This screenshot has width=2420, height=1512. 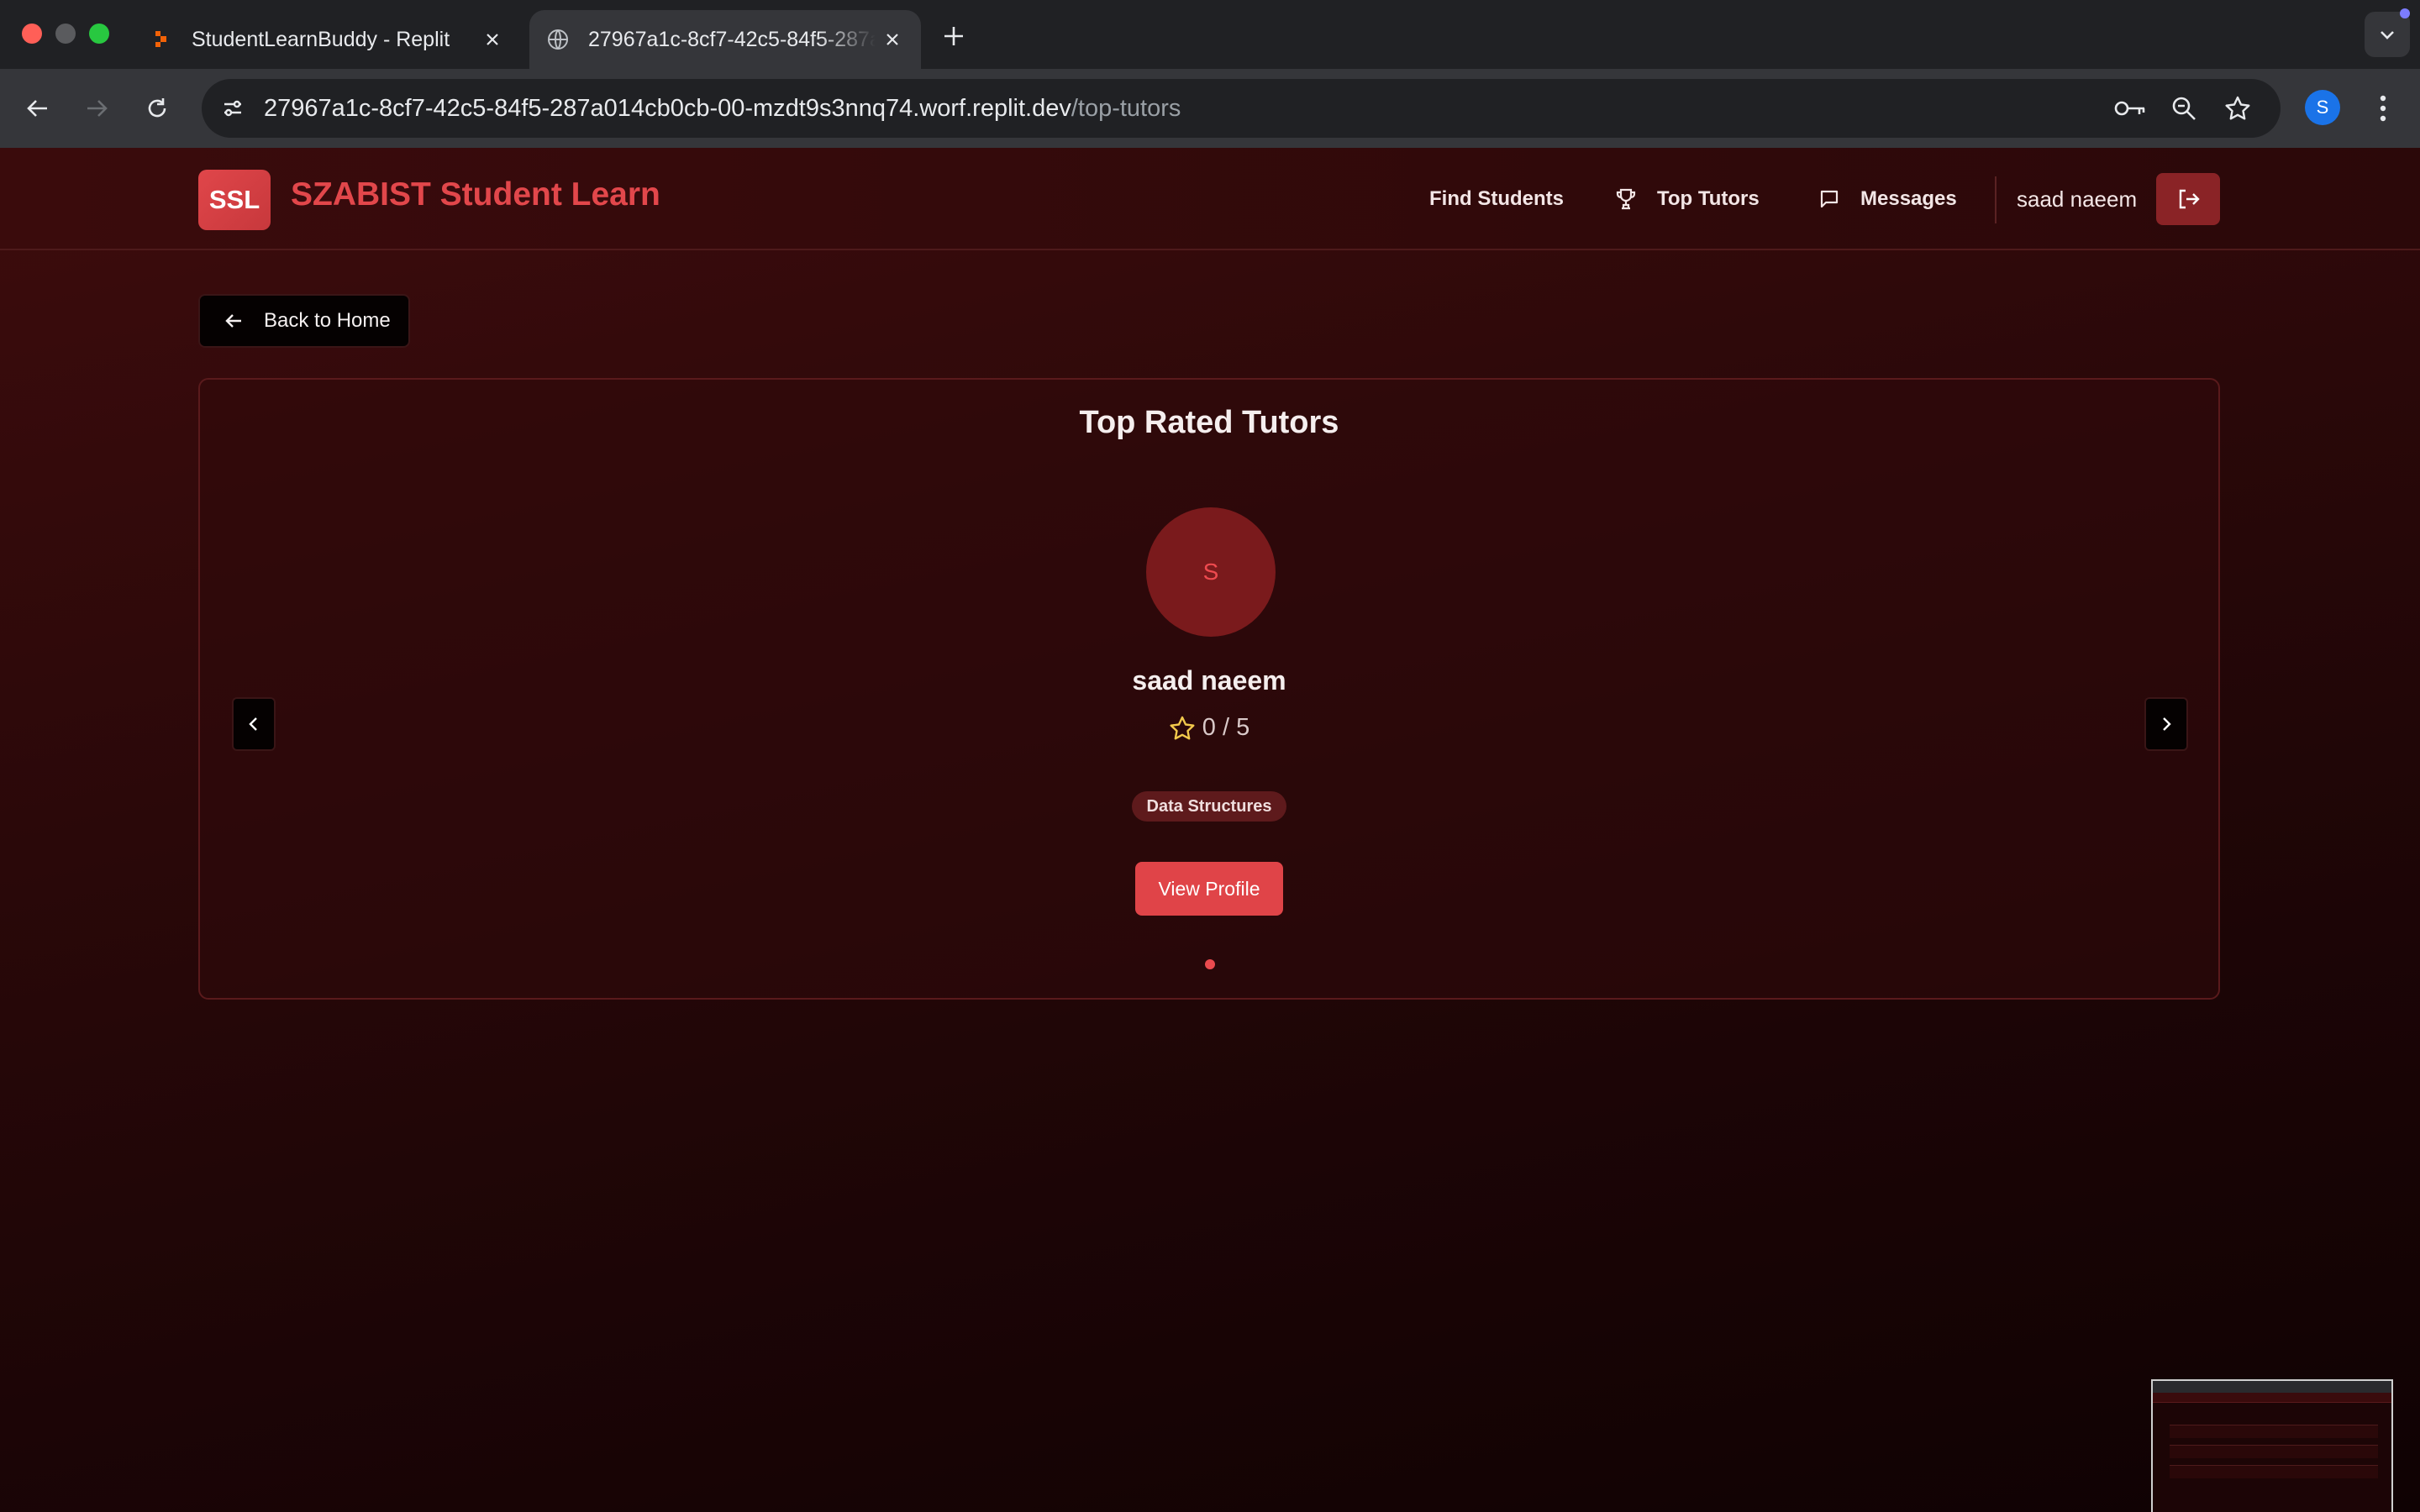 I want to click on url-path: /top-tutors, so click(x=1126, y=108).